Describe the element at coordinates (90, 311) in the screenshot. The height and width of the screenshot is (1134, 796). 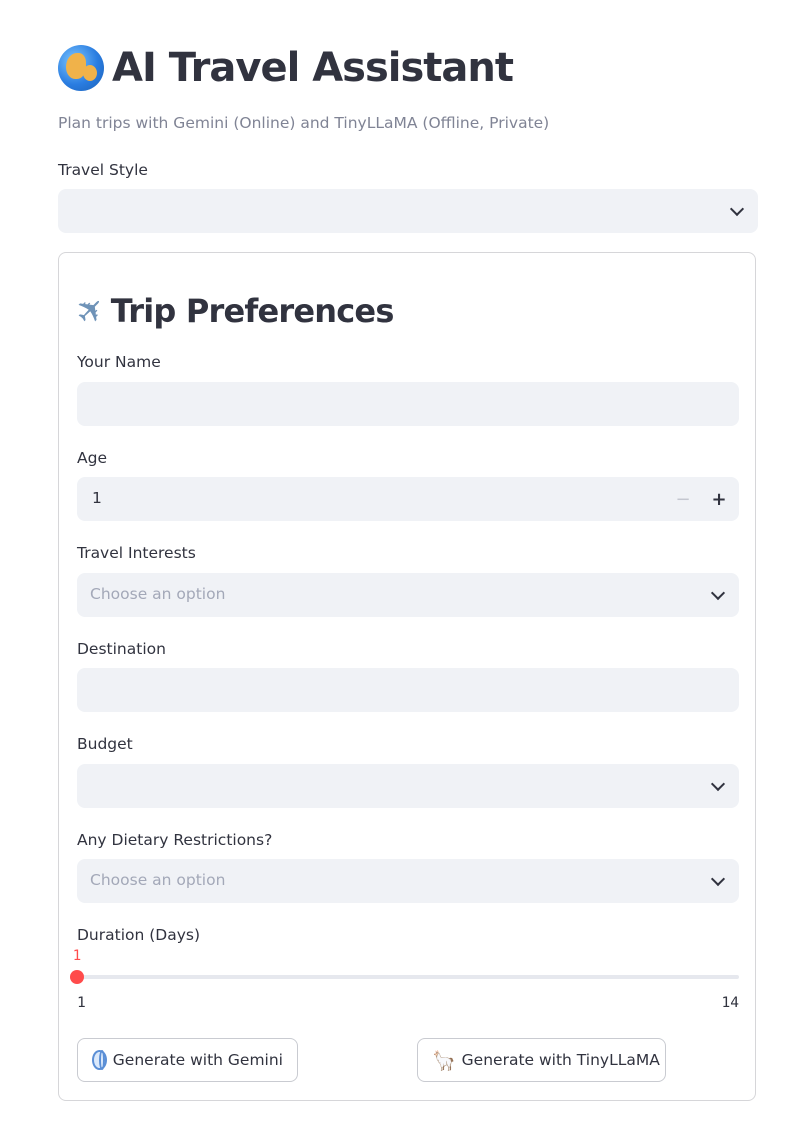
I see `airplane-icon: ✈` at that location.